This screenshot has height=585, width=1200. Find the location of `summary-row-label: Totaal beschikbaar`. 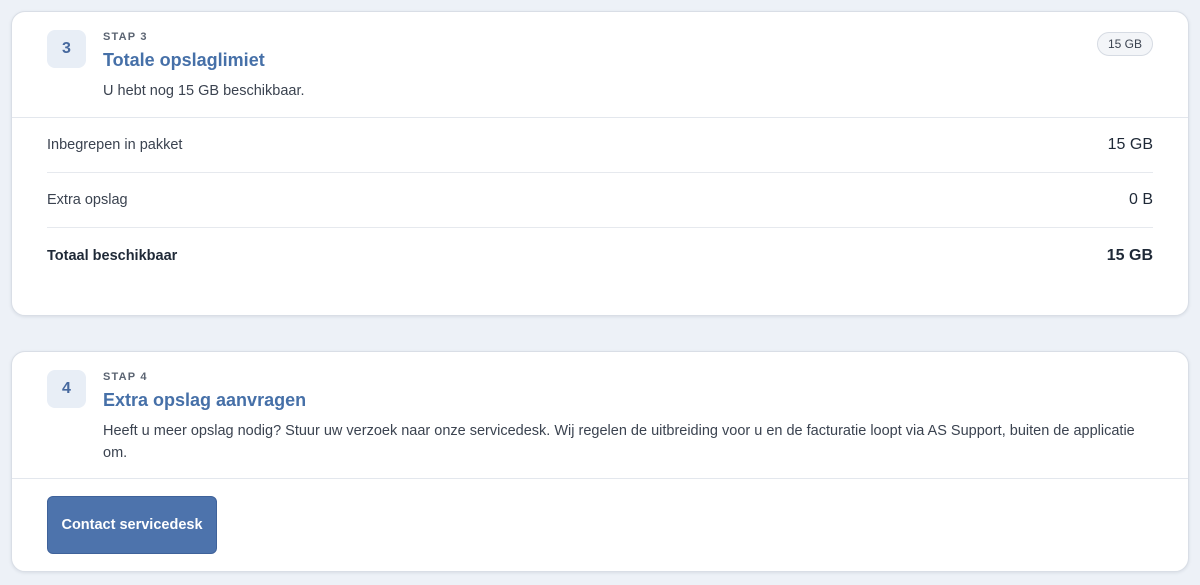

summary-row-label: Totaal beschikbaar is located at coordinates (112, 255).